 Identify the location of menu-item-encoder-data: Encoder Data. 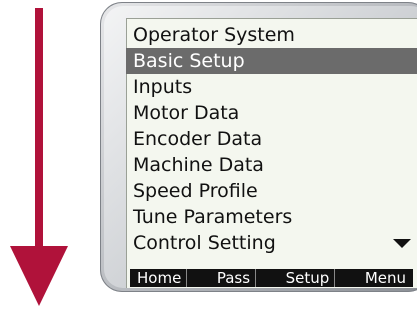
(271, 139).